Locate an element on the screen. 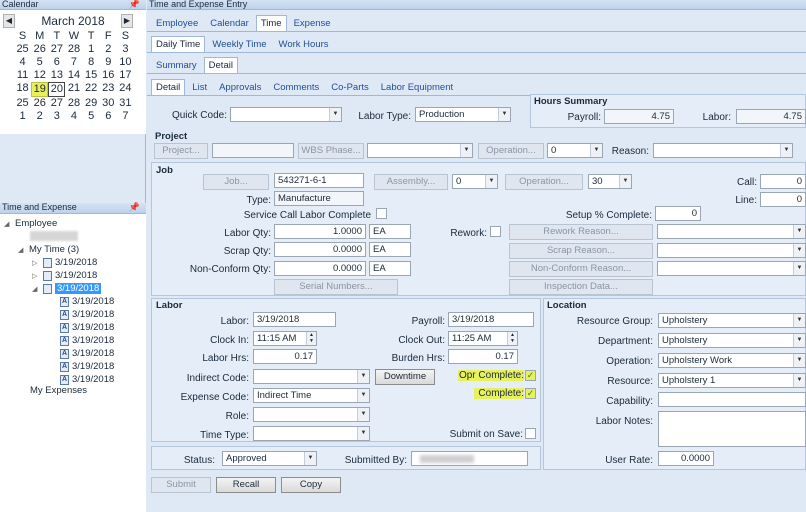  calendar-day: 22 is located at coordinates (91, 89).